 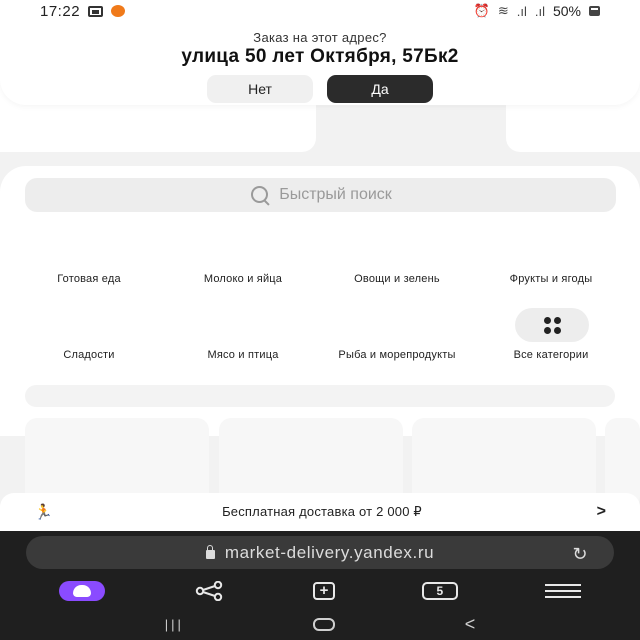 I want to click on grid-dots-icon, so click(x=552, y=325).